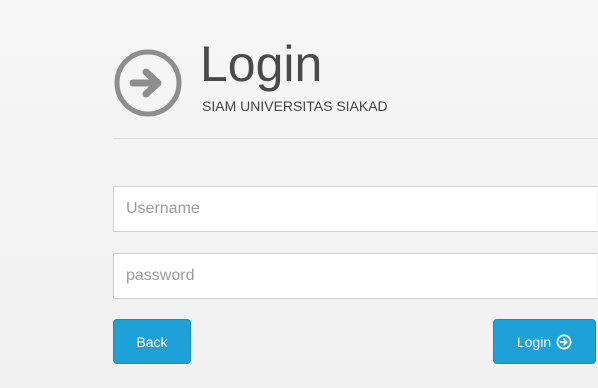  What do you see at coordinates (355, 209) in the screenshot?
I see `username-input` at bounding box center [355, 209].